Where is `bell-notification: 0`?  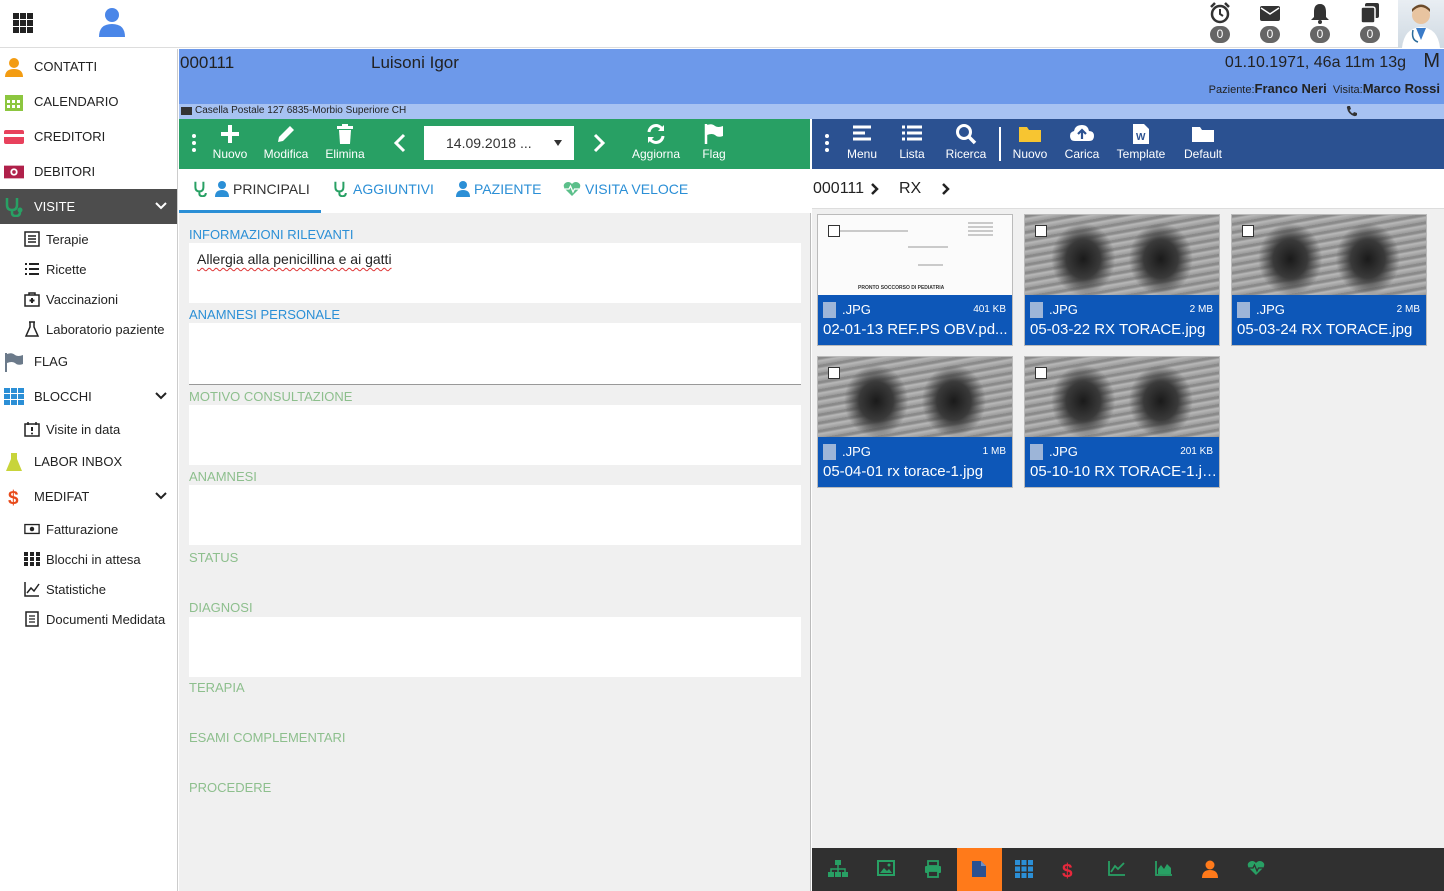
bell-notification: 0 is located at coordinates (1320, 23).